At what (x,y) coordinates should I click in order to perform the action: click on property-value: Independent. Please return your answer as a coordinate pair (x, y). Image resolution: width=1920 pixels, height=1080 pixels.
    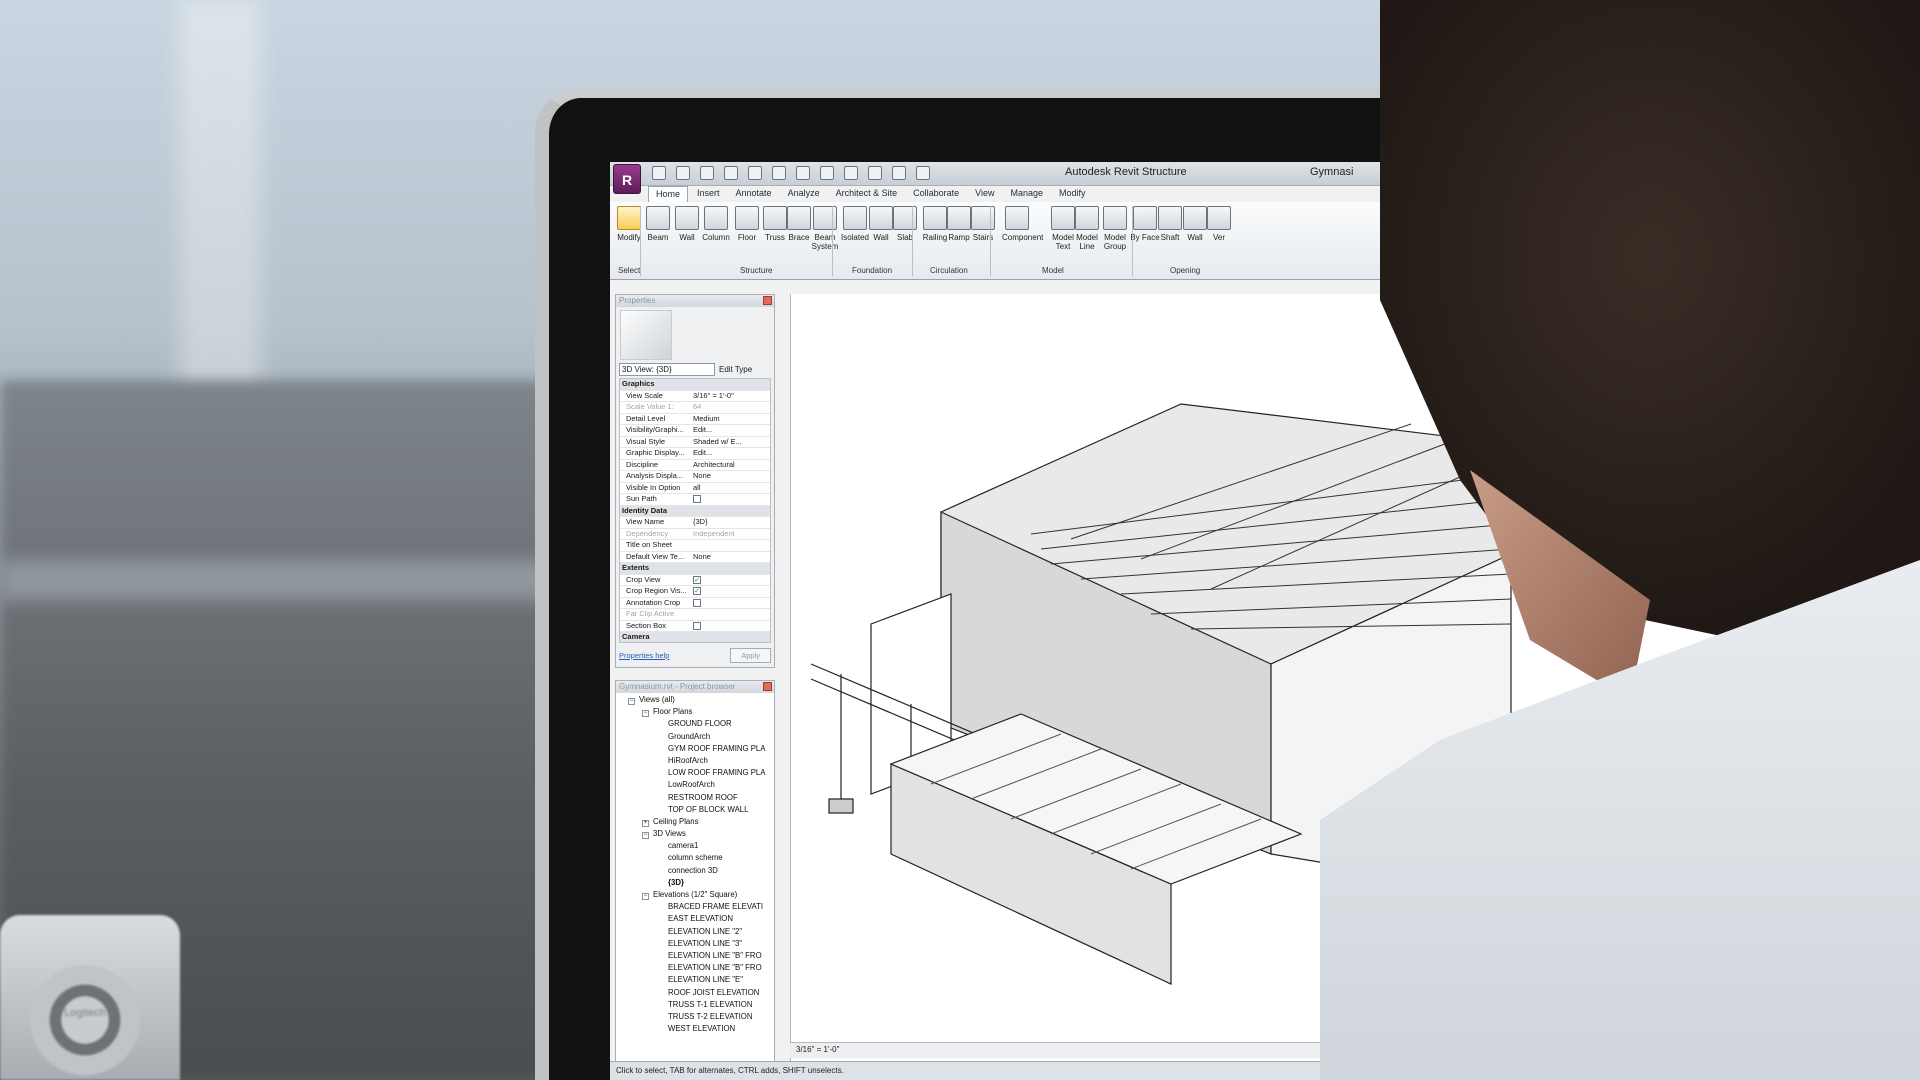
    Looking at the image, I should click on (730, 534).